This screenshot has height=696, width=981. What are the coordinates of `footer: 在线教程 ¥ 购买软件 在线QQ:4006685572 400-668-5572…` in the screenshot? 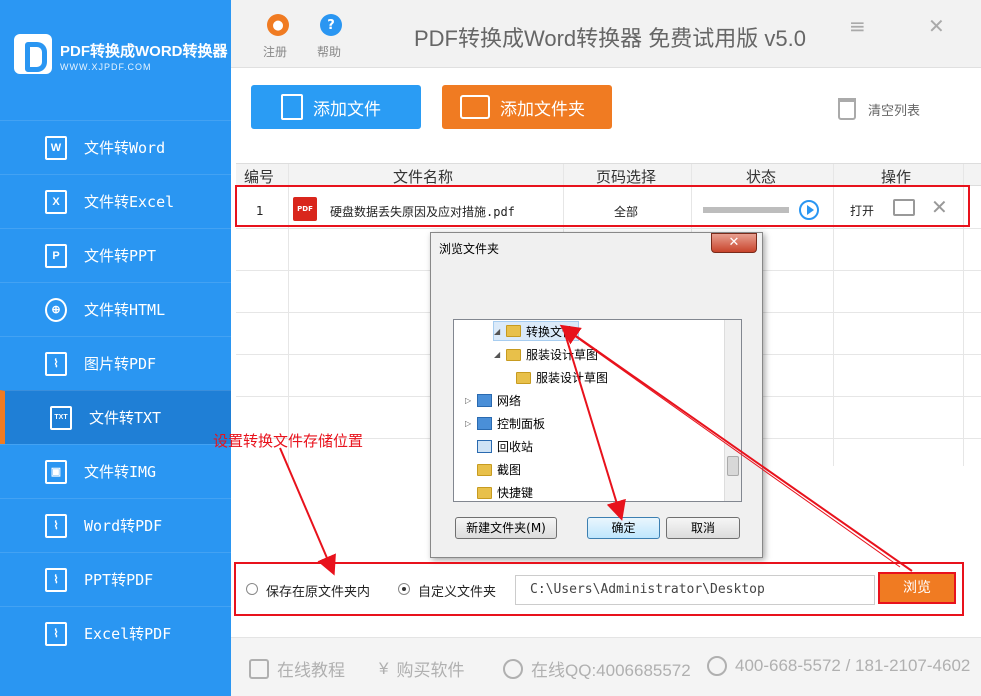 It's located at (606, 666).